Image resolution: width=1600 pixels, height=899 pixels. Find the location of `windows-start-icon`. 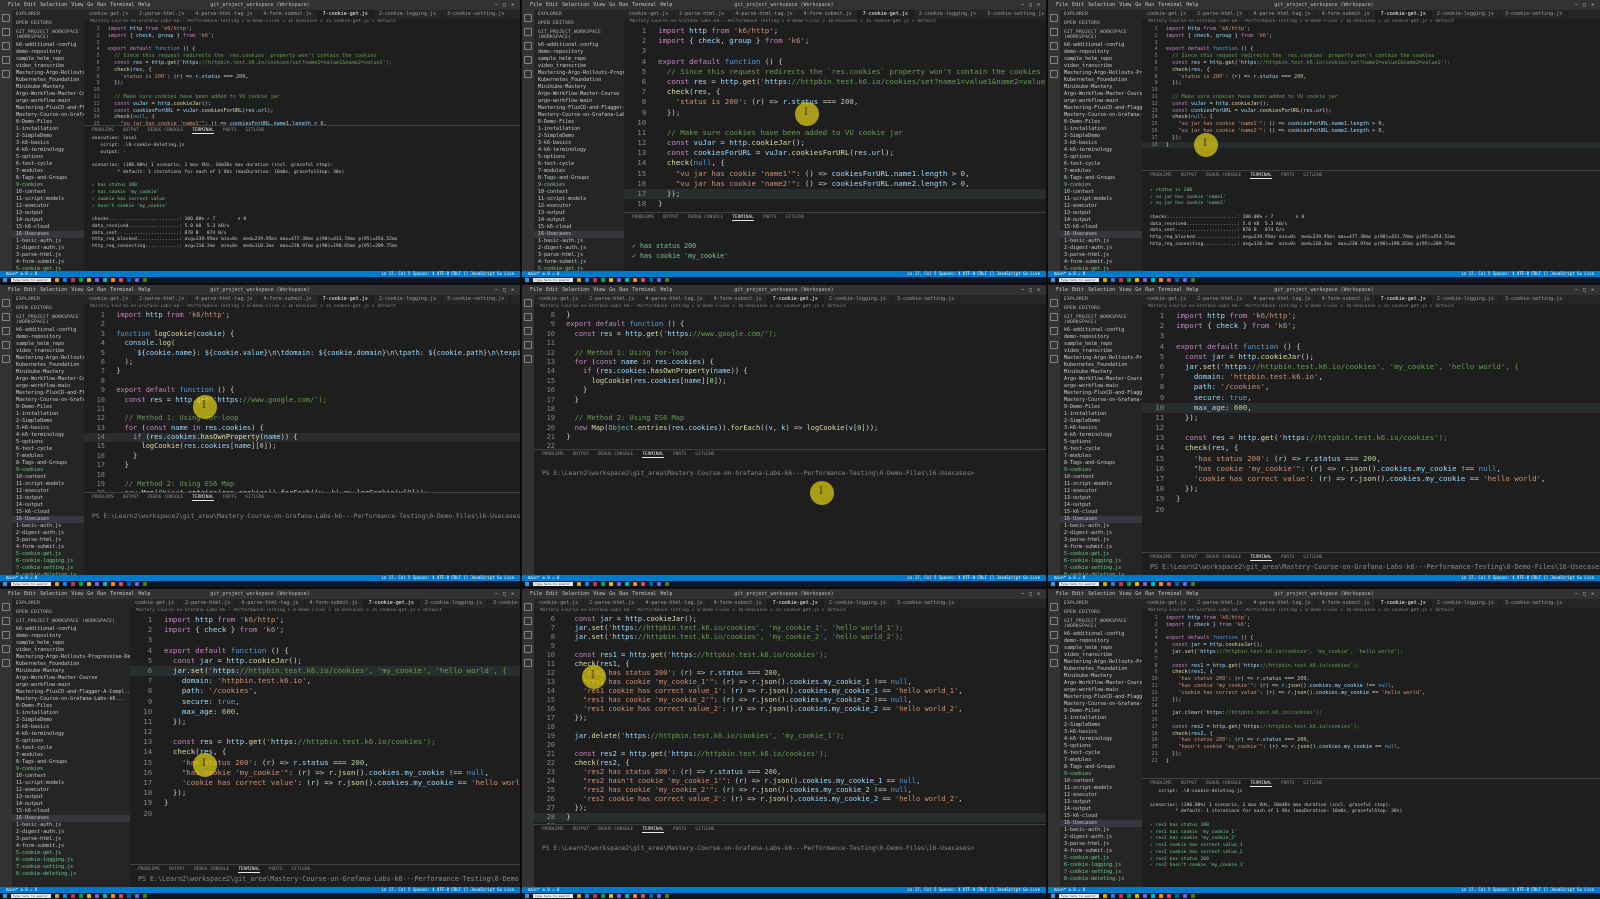

windows-start-icon is located at coordinates (1053, 584).